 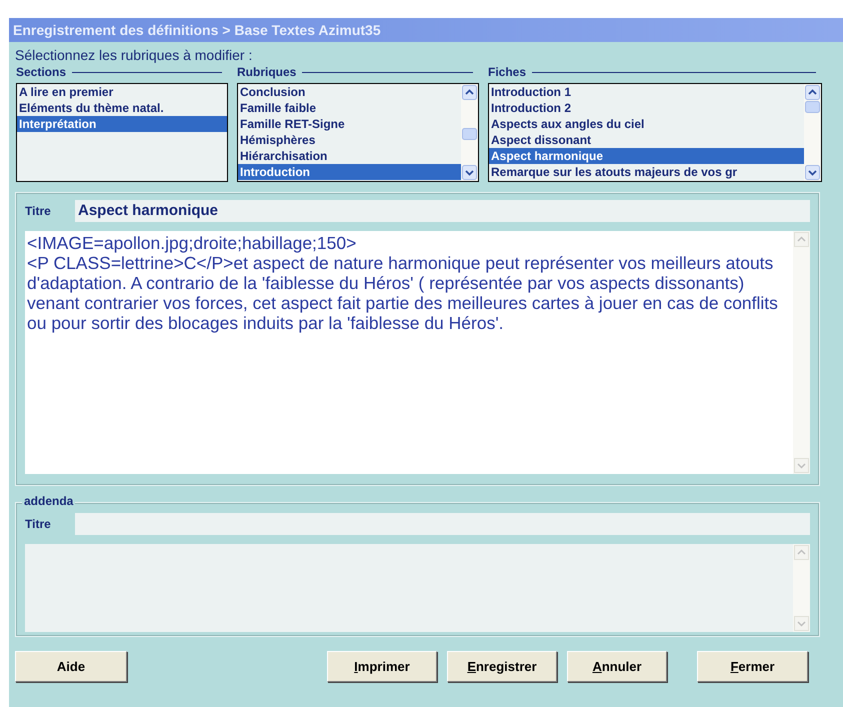 I want to click on window-title: Enregistrement des définitions > Base Textes Azimut35, so click(x=426, y=30).